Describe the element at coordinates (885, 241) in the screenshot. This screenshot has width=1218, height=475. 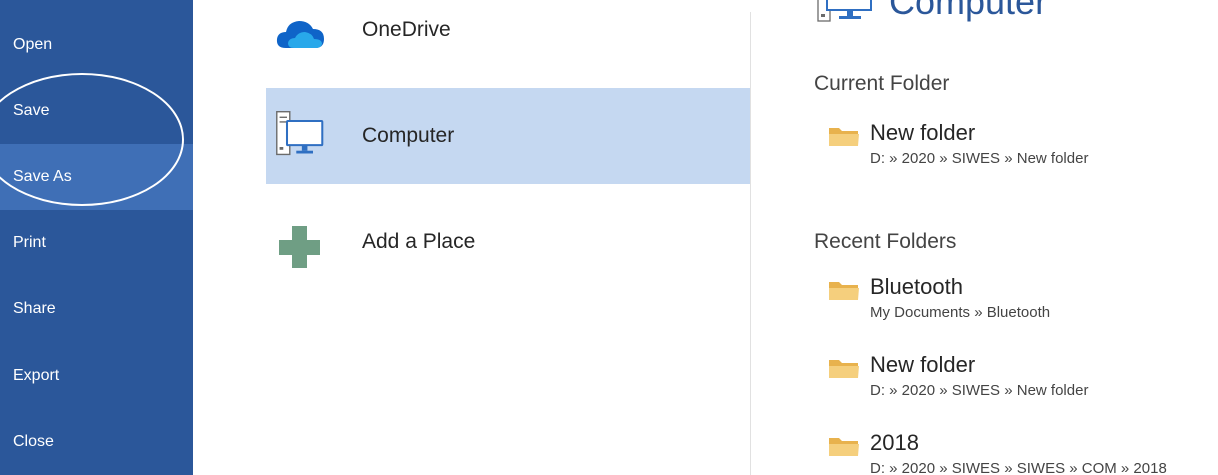
I see `recent-folders-title: Recent Folders` at that location.